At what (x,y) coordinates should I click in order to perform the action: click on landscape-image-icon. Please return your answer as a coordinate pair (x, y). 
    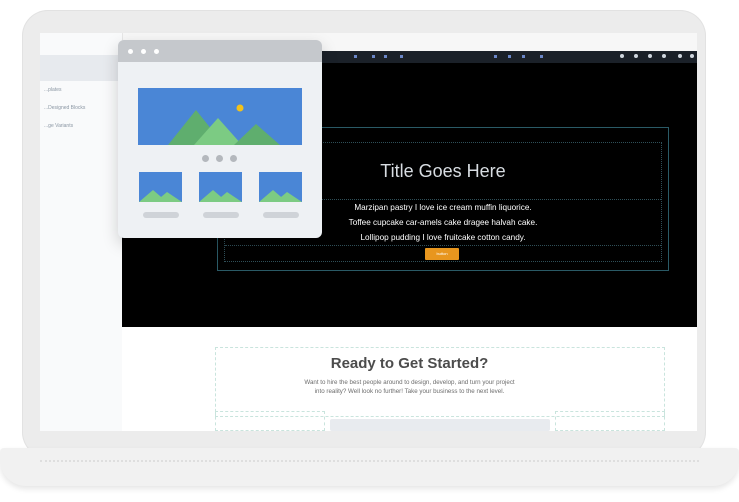
    Looking at the image, I should click on (220, 116).